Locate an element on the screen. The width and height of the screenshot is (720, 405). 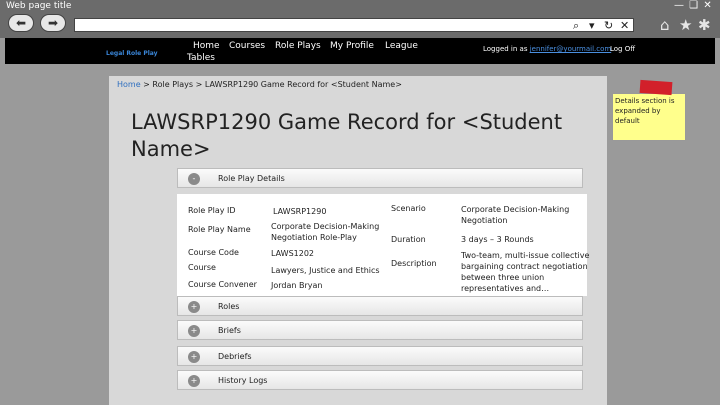
site-logo: Legal Role Play is located at coordinates (132, 53).